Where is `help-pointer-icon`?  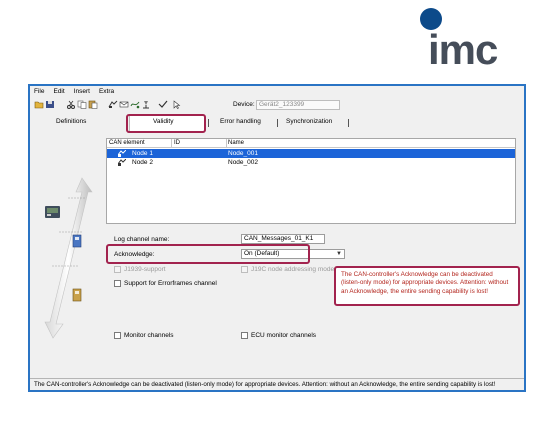
help-pointer-icon is located at coordinates (177, 104).